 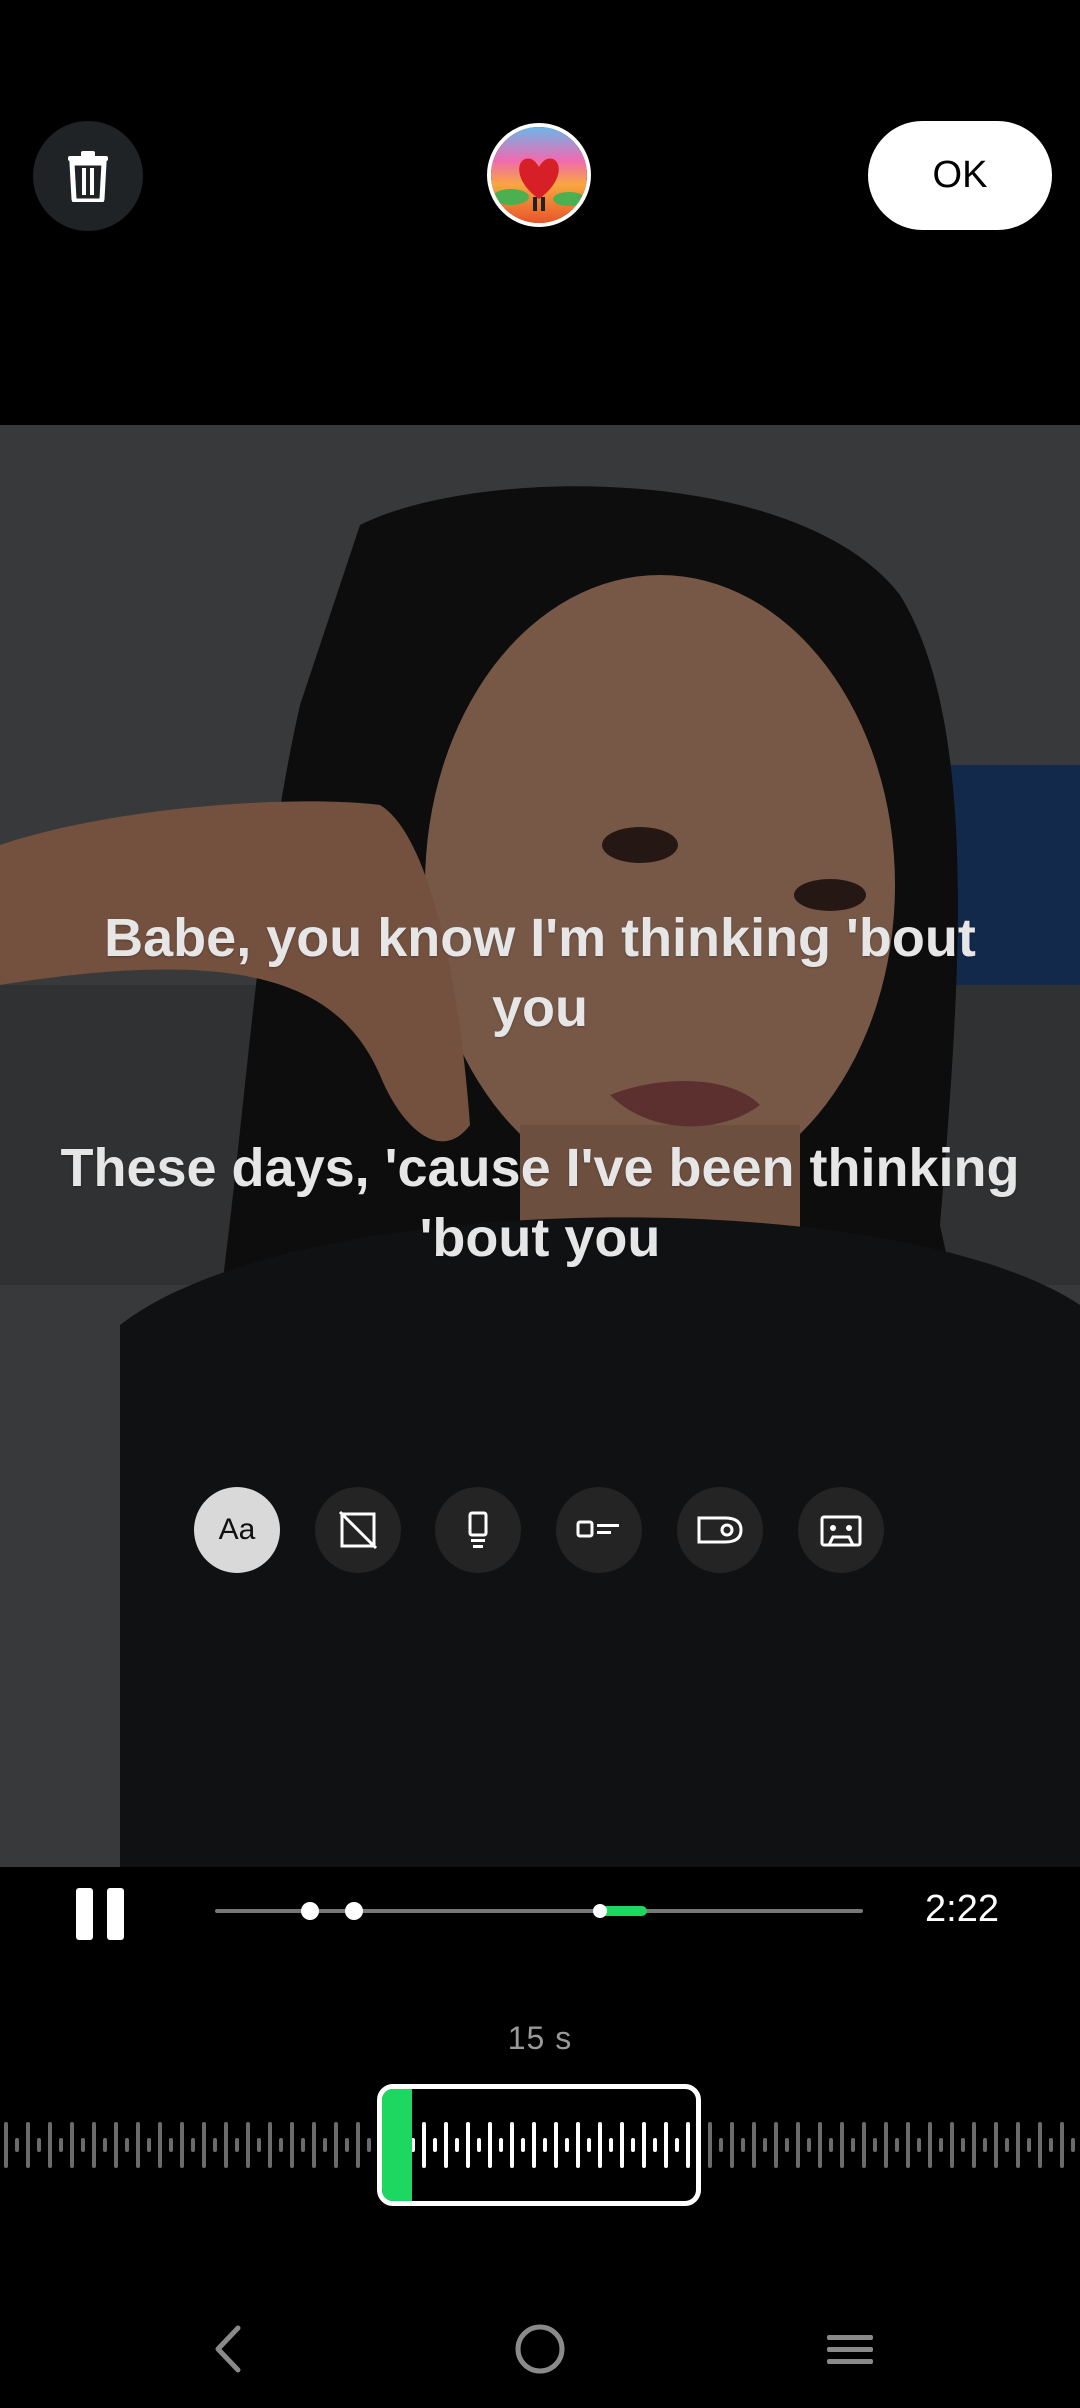 I want to click on home-icon, so click(x=540, y=2349).